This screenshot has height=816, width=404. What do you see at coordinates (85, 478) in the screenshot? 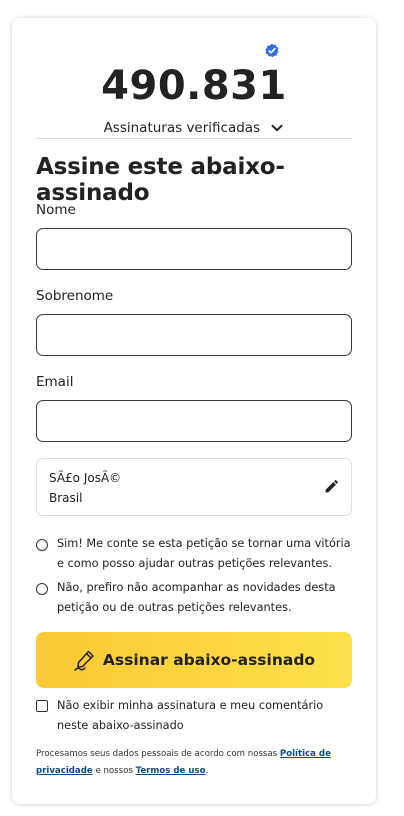
I see `location-city: SÃ£o JosÃ©` at bounding box center [85, 478].